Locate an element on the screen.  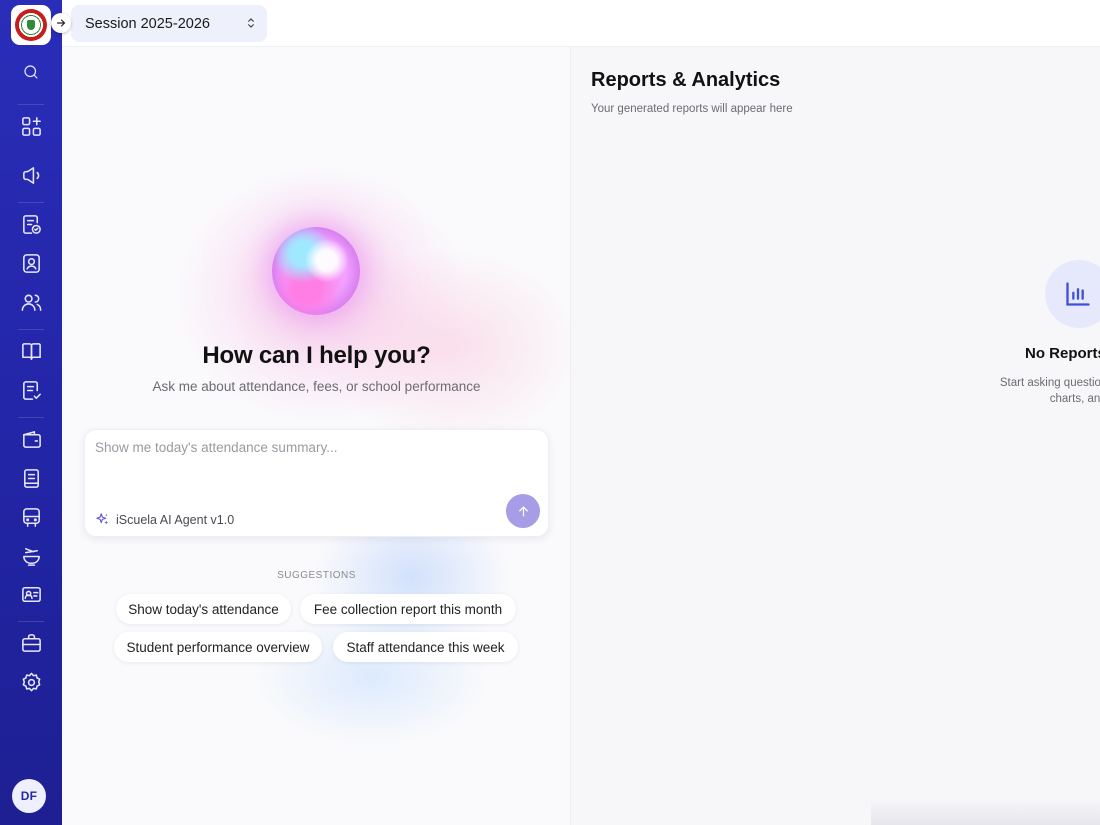
checklist-icon is located at coordinates (31, 390).